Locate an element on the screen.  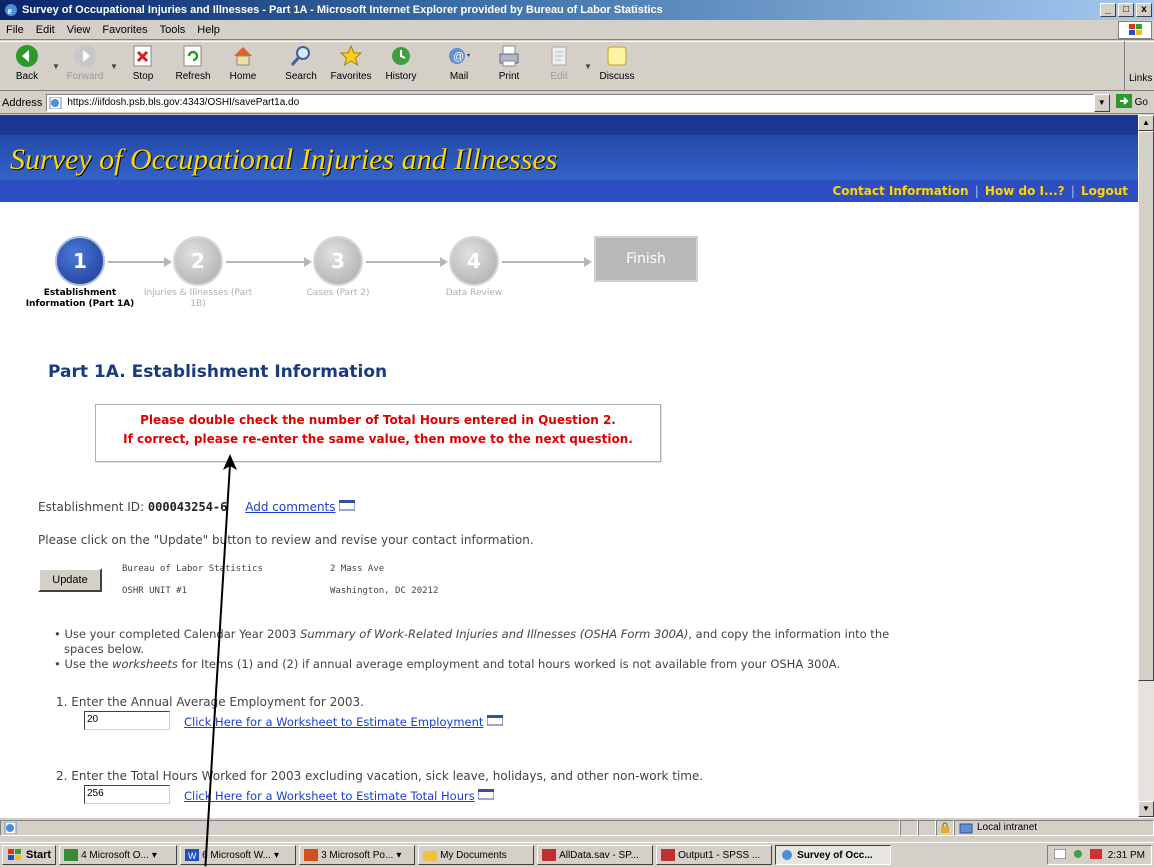
ie-icon is located at coordinates (787, 855).